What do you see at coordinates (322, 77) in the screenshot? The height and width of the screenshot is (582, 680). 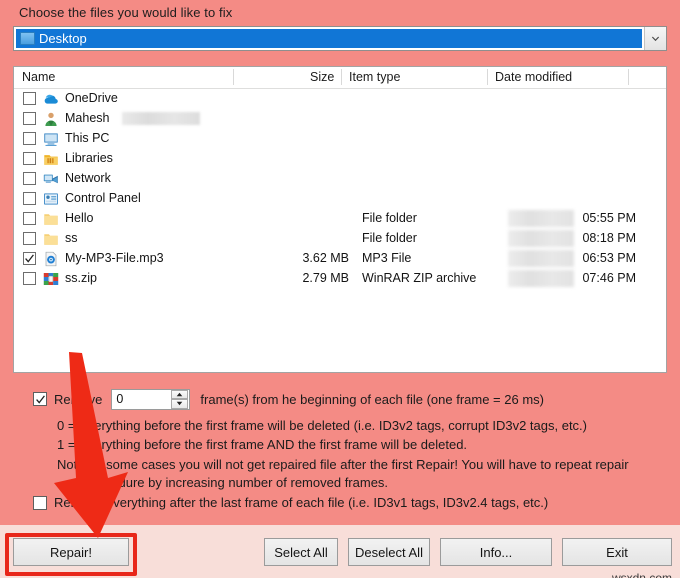 I see `column-header-size: Size` at bounding box center [322, 77].